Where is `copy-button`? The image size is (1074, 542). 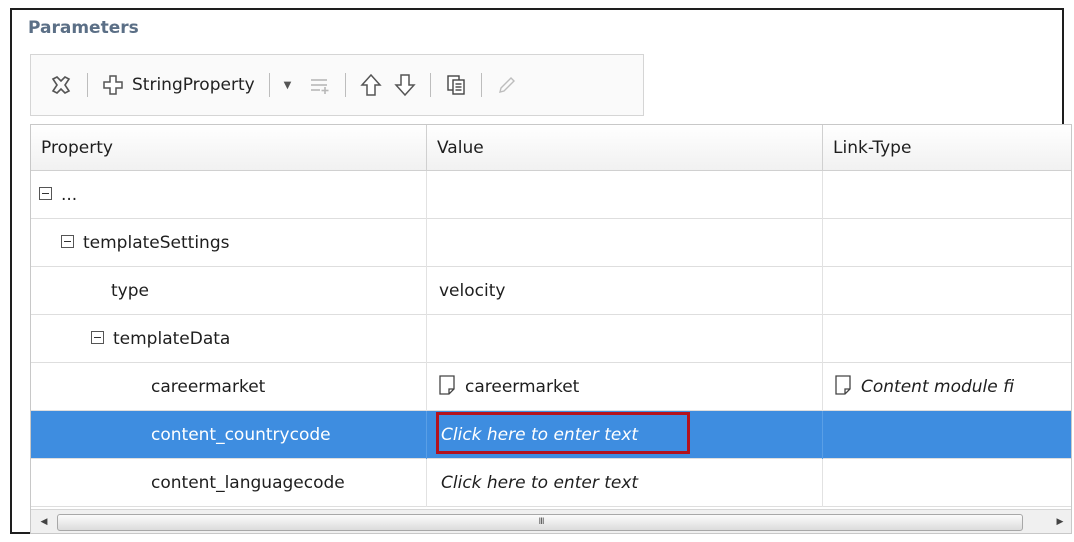 copy-button is located at coordinates (456, 85).